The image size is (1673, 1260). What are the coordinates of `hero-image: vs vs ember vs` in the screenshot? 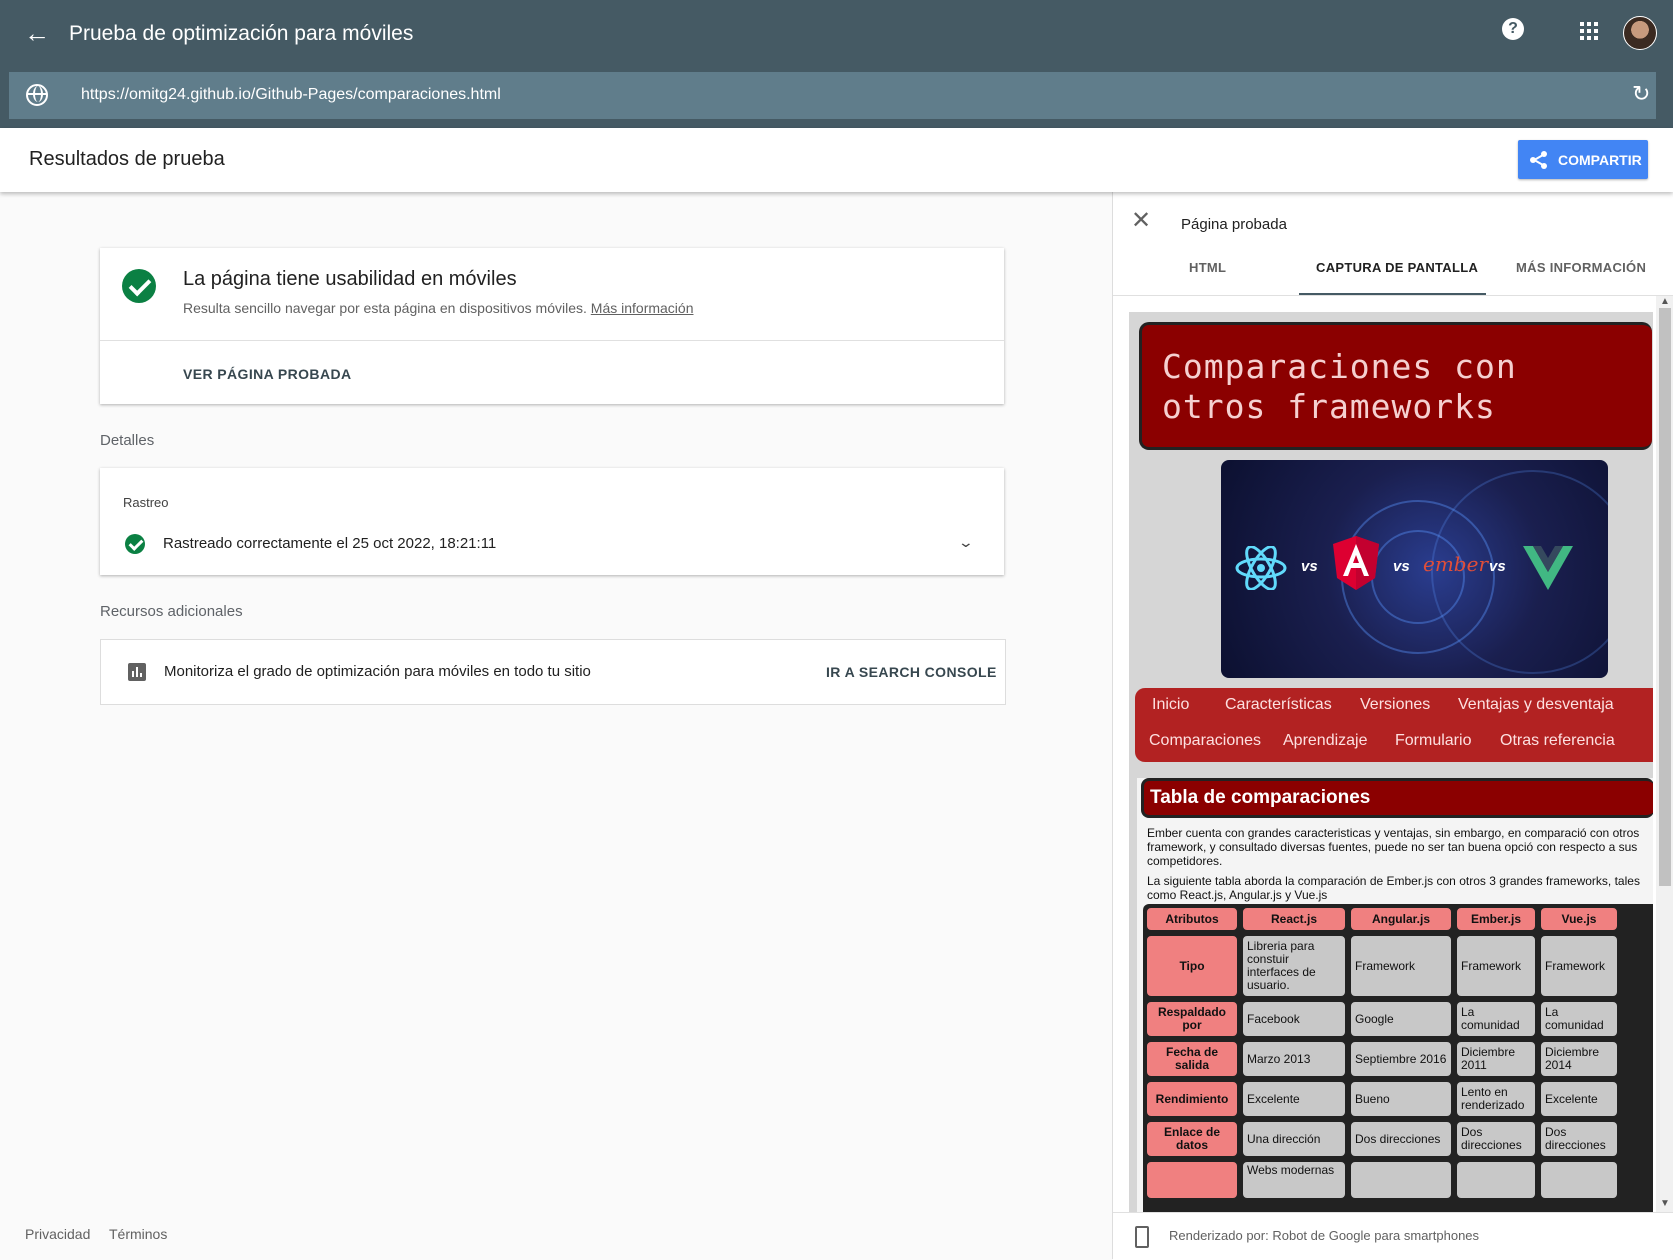 It's located at (1414, 569).